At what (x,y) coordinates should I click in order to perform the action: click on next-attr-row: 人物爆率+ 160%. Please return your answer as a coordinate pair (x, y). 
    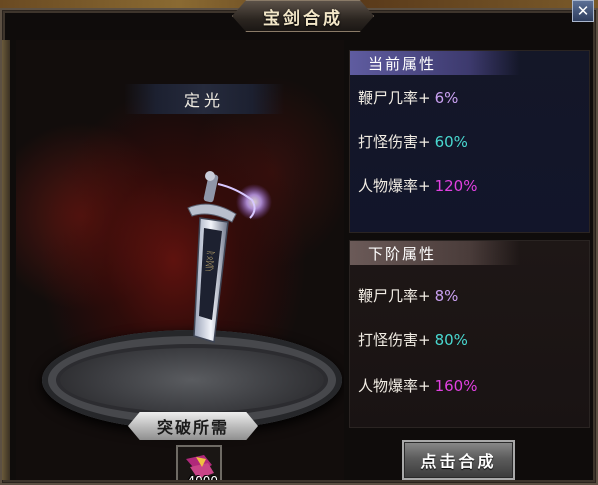
    Looking at the image, I should click on (417, 385).